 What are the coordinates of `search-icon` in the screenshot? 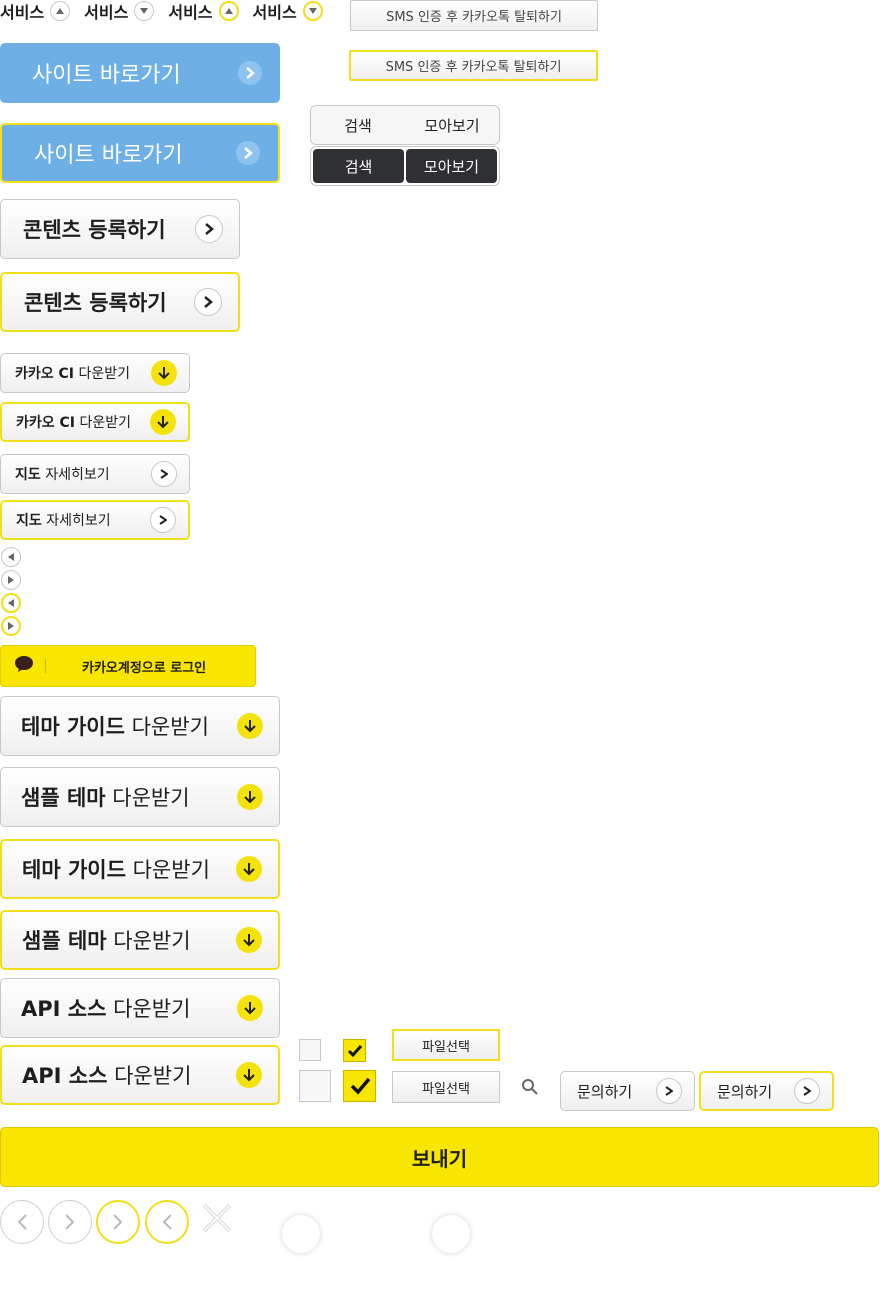 It's located at (530, 1089).